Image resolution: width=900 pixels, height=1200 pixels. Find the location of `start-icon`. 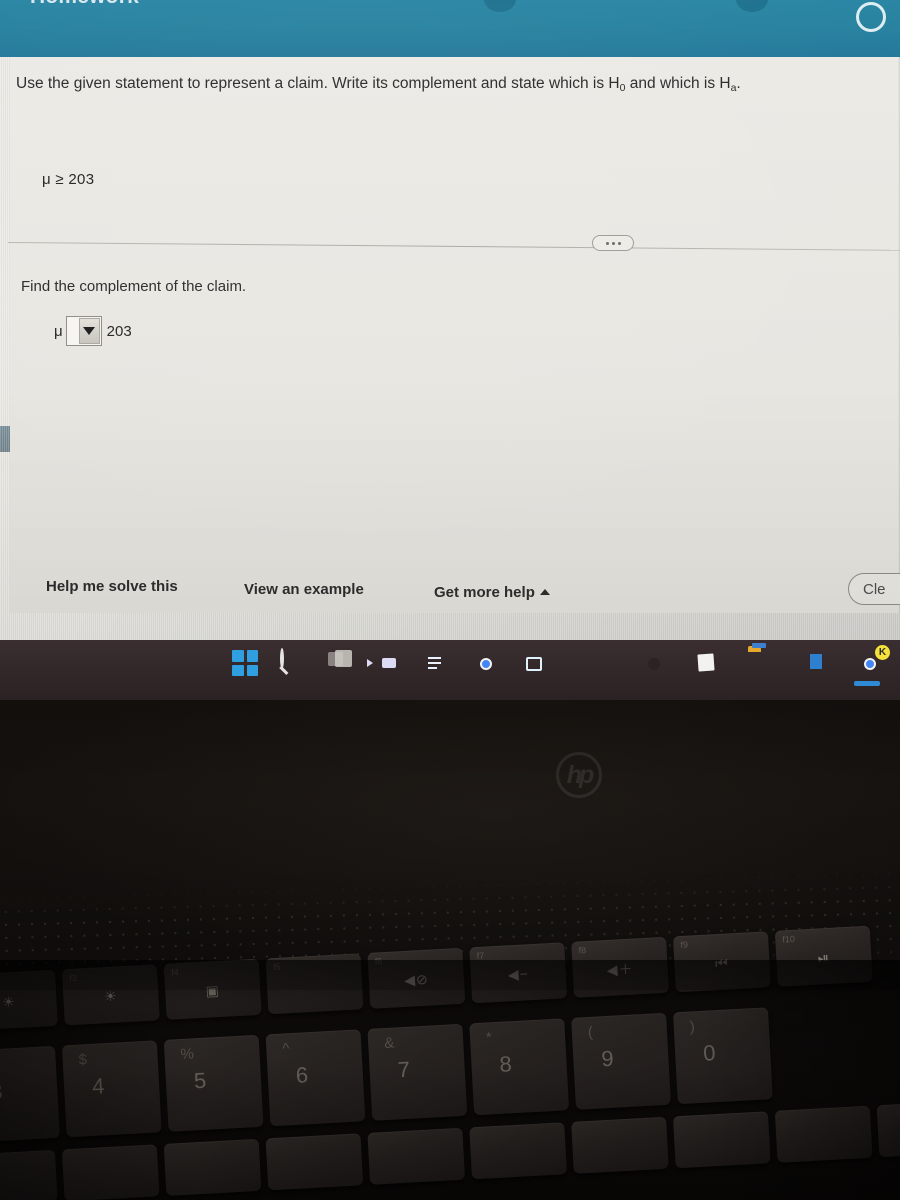

start-icon is located at coordinates (247, 665).